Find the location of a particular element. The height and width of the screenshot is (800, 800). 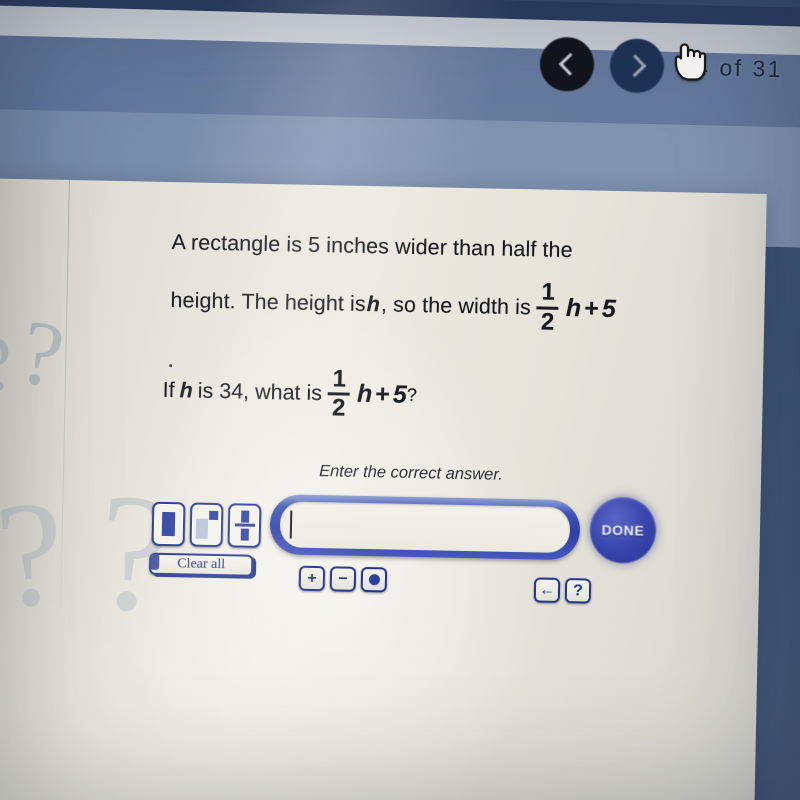

pagination-controls: 24 of 31 is located at coordinates (669, 67).